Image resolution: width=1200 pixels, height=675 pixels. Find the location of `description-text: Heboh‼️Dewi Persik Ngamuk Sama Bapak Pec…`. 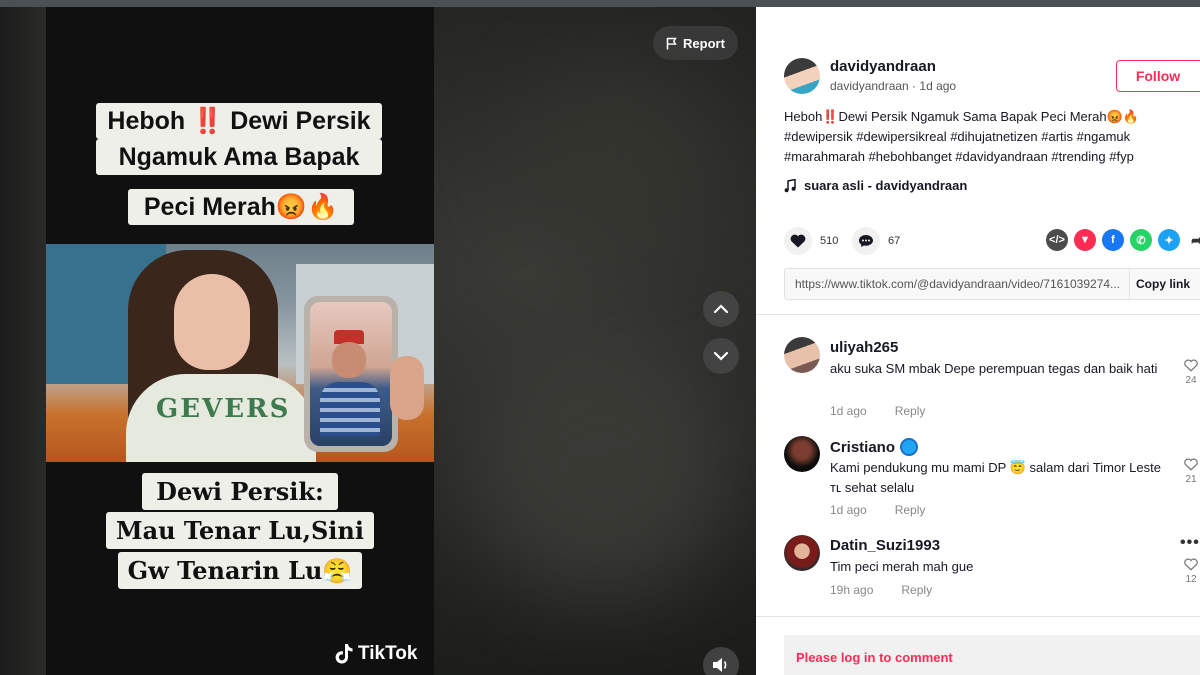

description-text: Heboh‼️Dewi Persik Ngamuk Sama Bapak Pec… is located at coordinates (961, 116).